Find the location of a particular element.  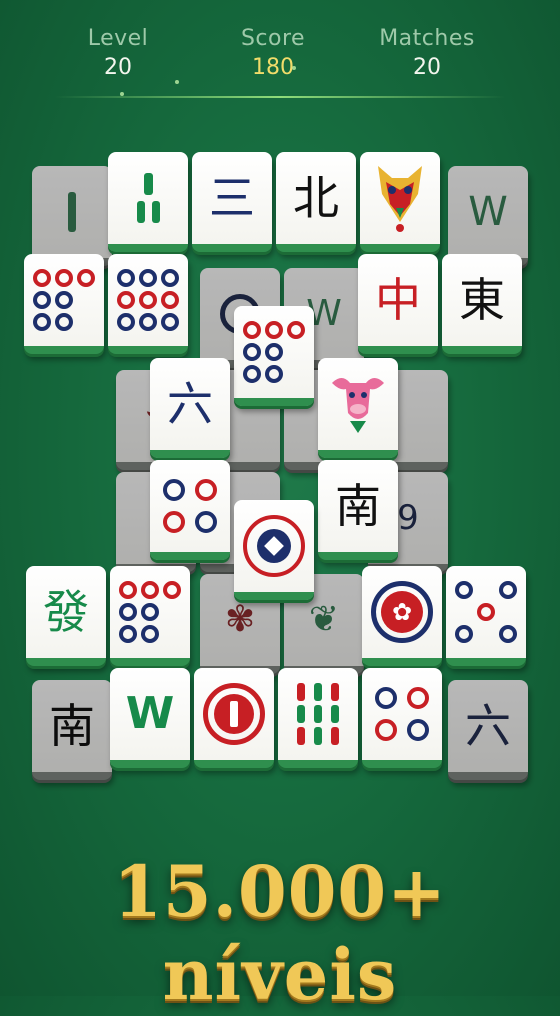

tile-character-three: 三 is located at coordinates (232, 202).